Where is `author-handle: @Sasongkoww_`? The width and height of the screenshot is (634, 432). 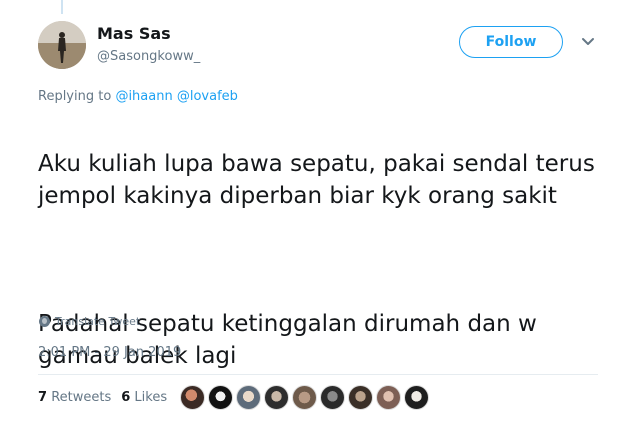
author-handle: @Sasongkoww_ is located at coordinates (148, 56).